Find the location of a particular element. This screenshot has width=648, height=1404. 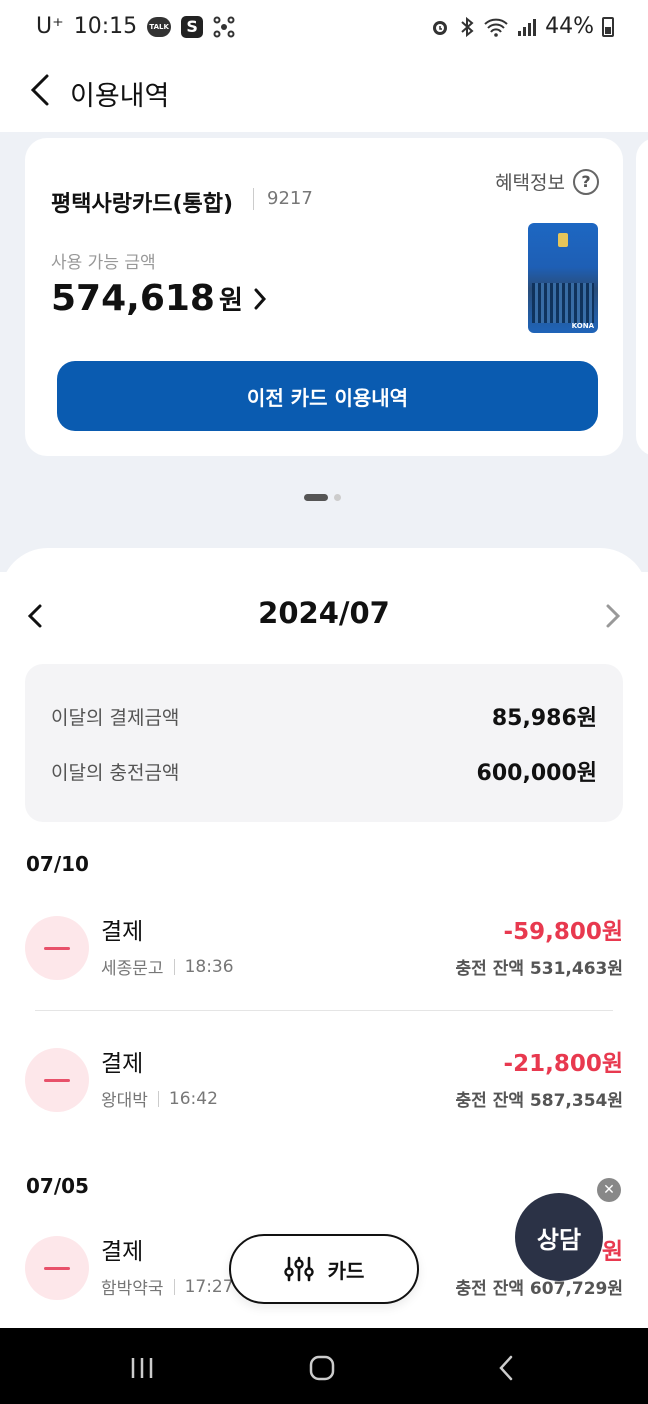

next-month-button is located at coordinates (613, 616).